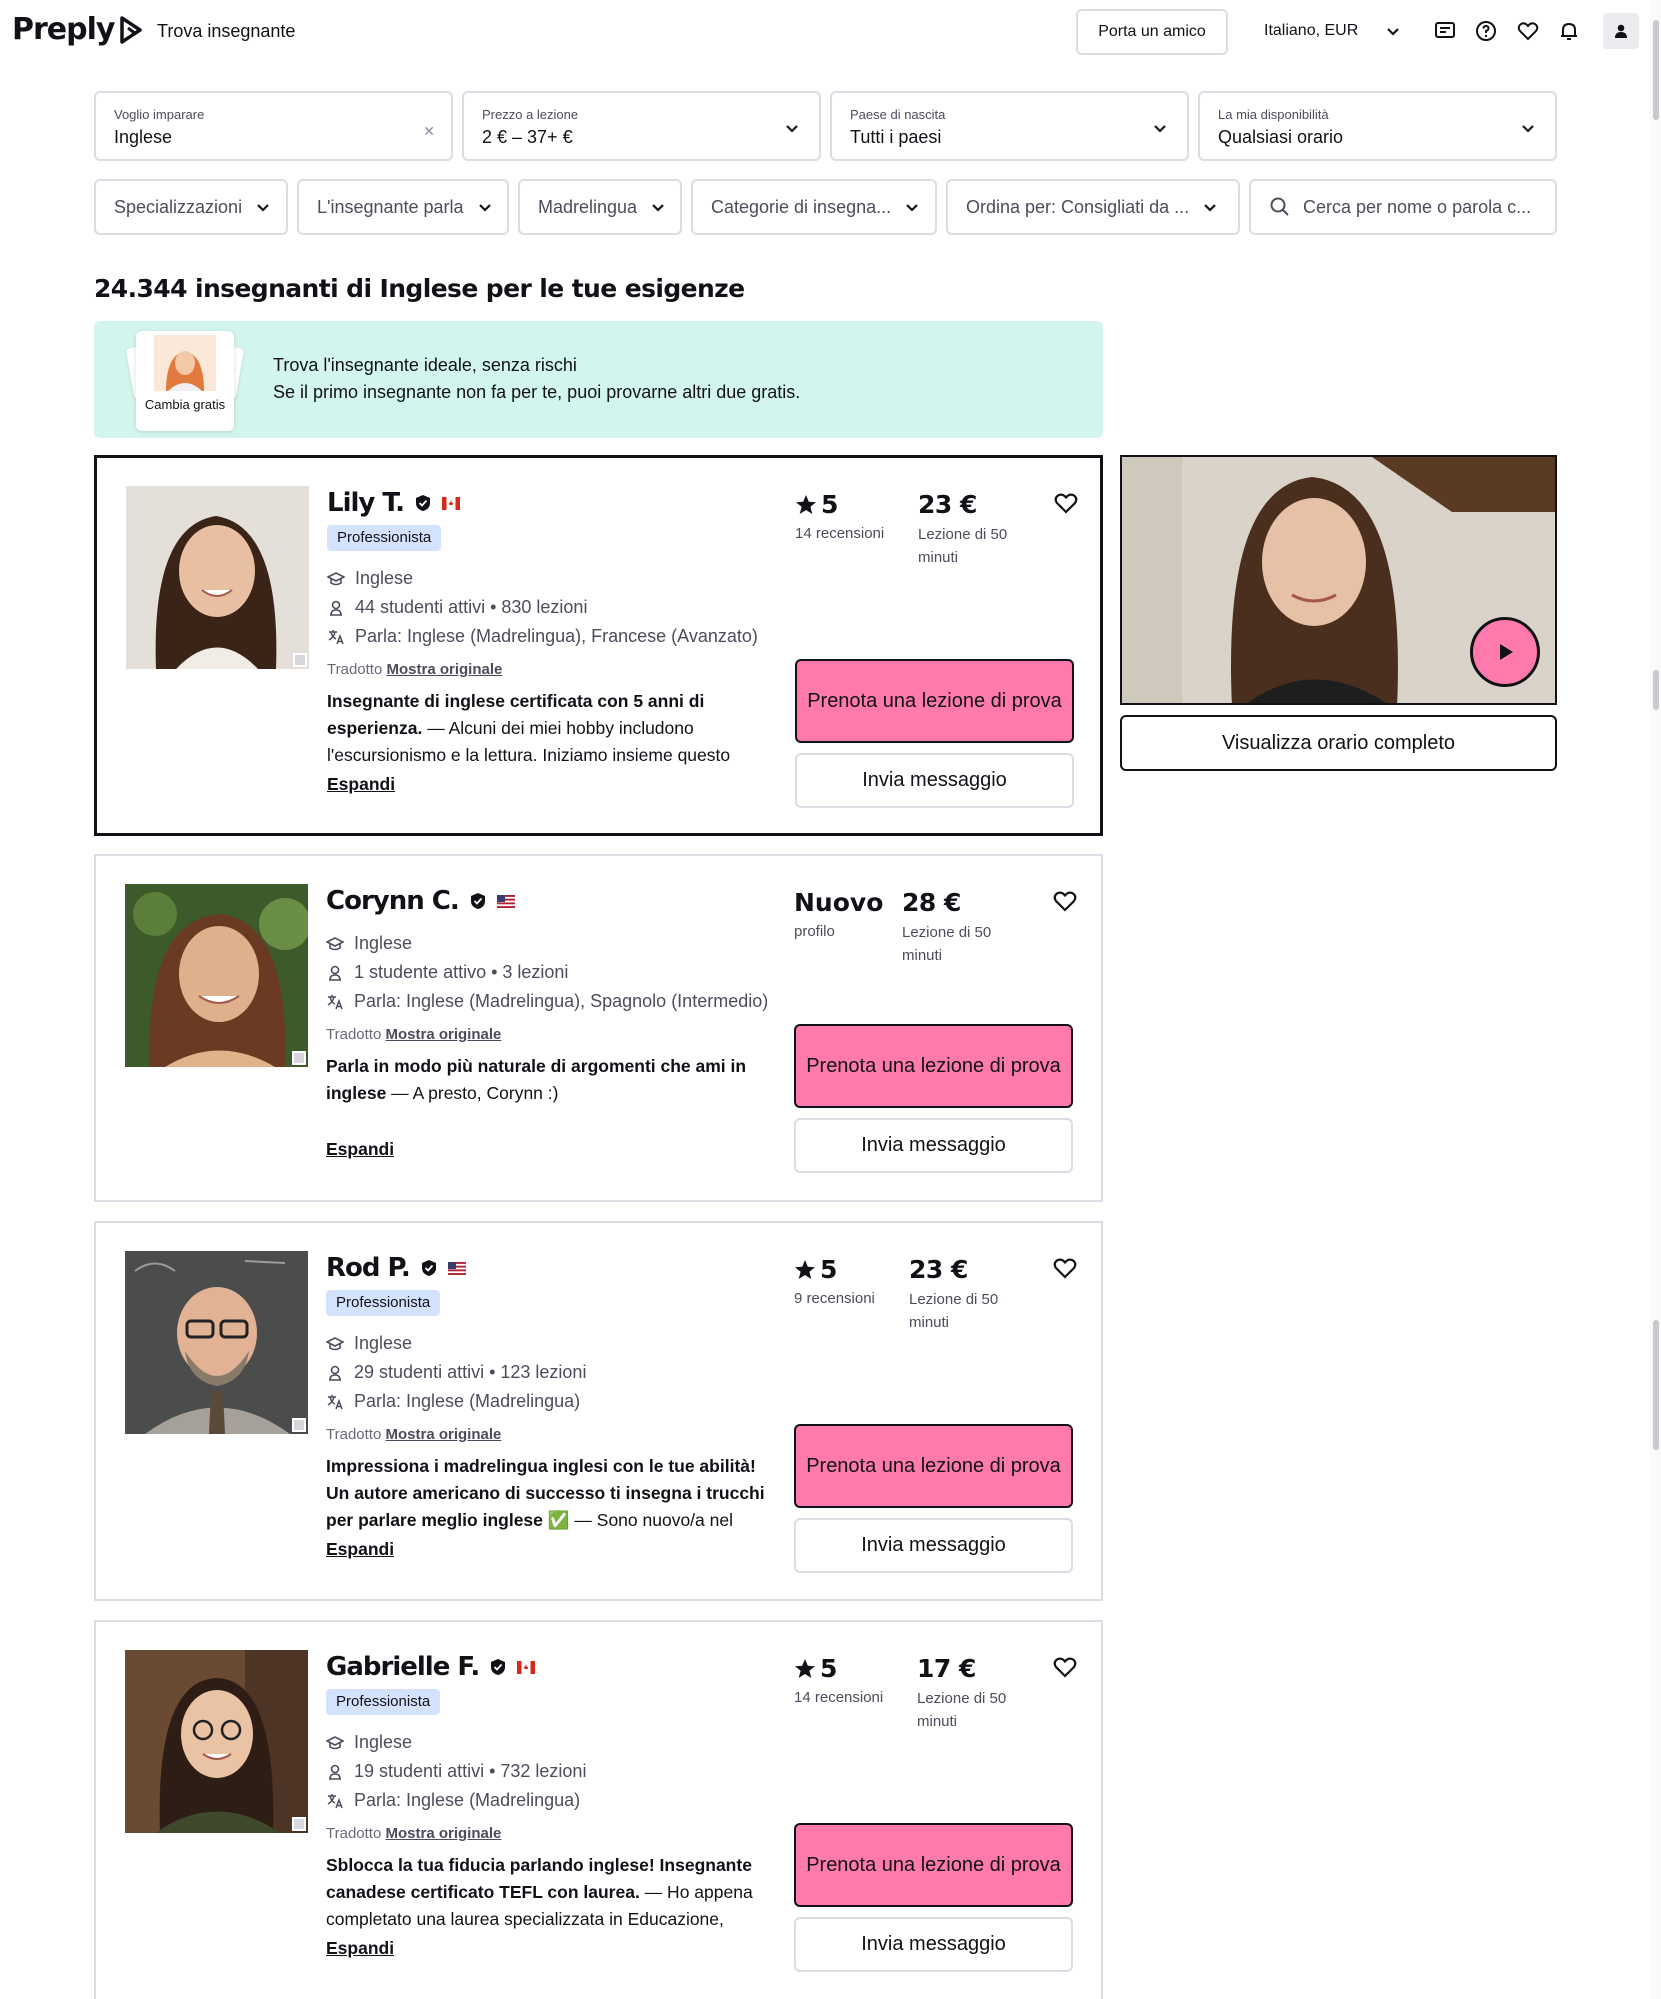 This screenshot has width=1661, height=1999. What do you see at coordinates (896, 137) in the screenshot?
I see `country-filter-value: Tutti i paesi` at bounding box center [896, 137].